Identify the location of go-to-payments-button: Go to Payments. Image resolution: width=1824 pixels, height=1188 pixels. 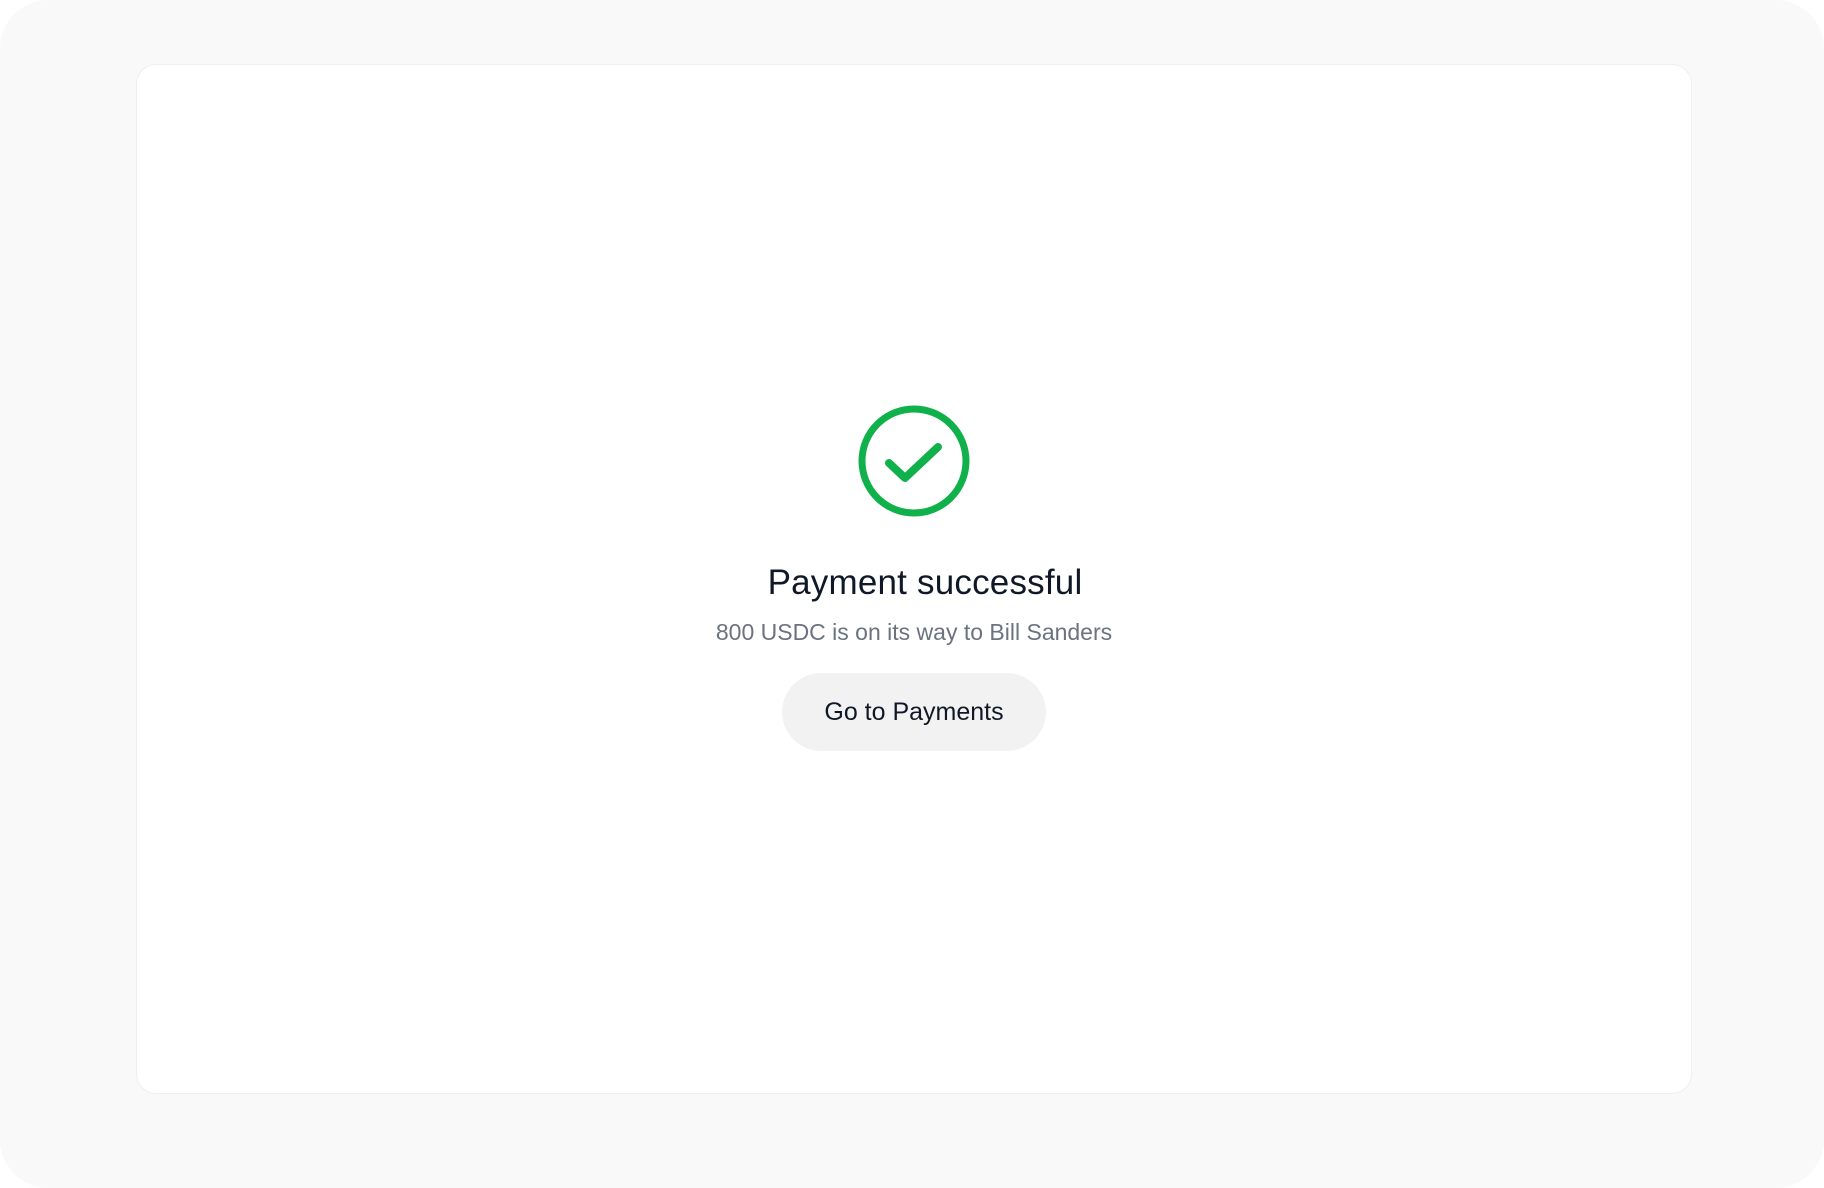
(914, 712).